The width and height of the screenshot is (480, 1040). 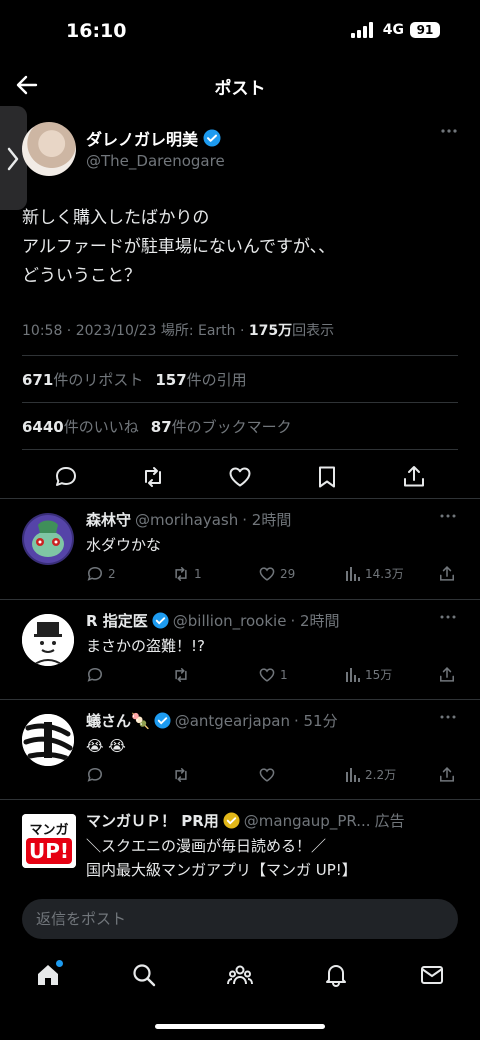 I want to click on reply-text: 😭 😭, so click(x=106, y=746).